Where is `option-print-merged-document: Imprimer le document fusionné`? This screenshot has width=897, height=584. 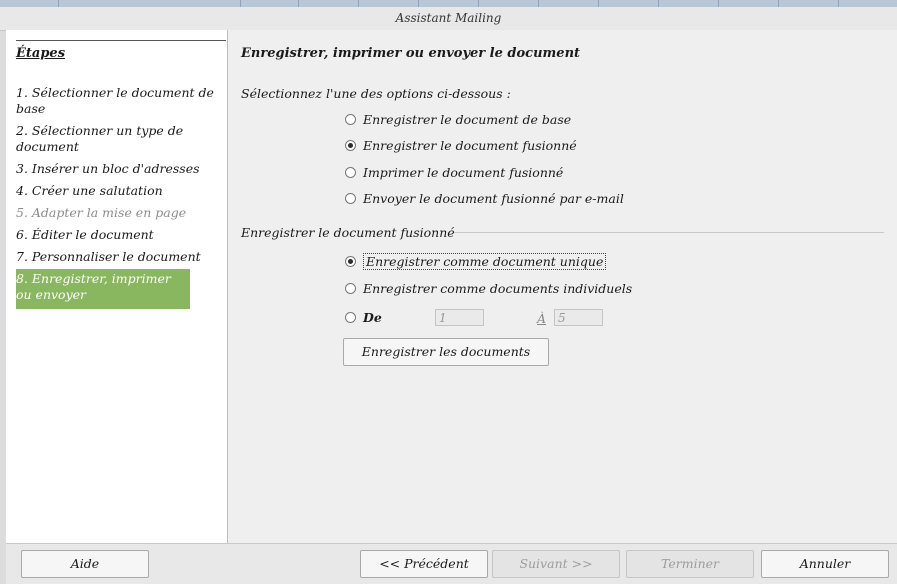
option-print-merged-document: Imprimer le document fusionné is located at coordinates (454, 172).